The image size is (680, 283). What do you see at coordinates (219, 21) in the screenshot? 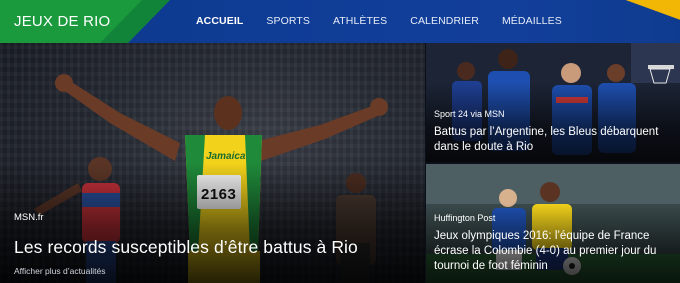
I see `nav-item-accueil: ACCUEIL` at bounding box center [219, 21].